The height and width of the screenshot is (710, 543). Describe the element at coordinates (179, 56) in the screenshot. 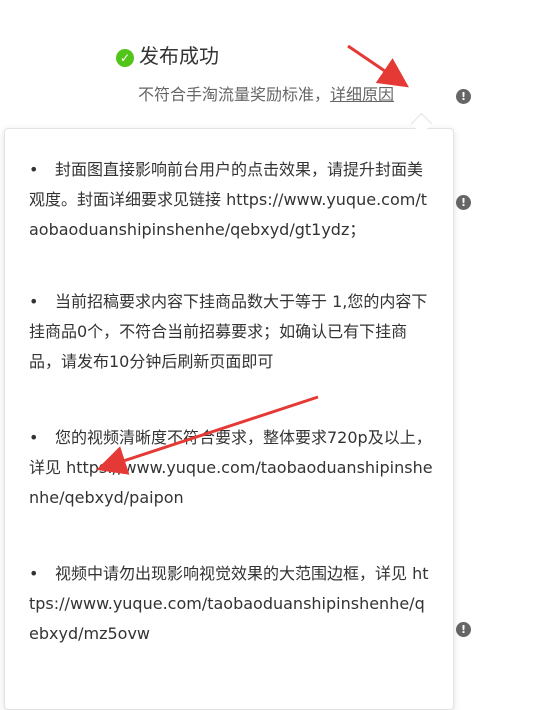

I see `status-title: 发布成功` at that location.